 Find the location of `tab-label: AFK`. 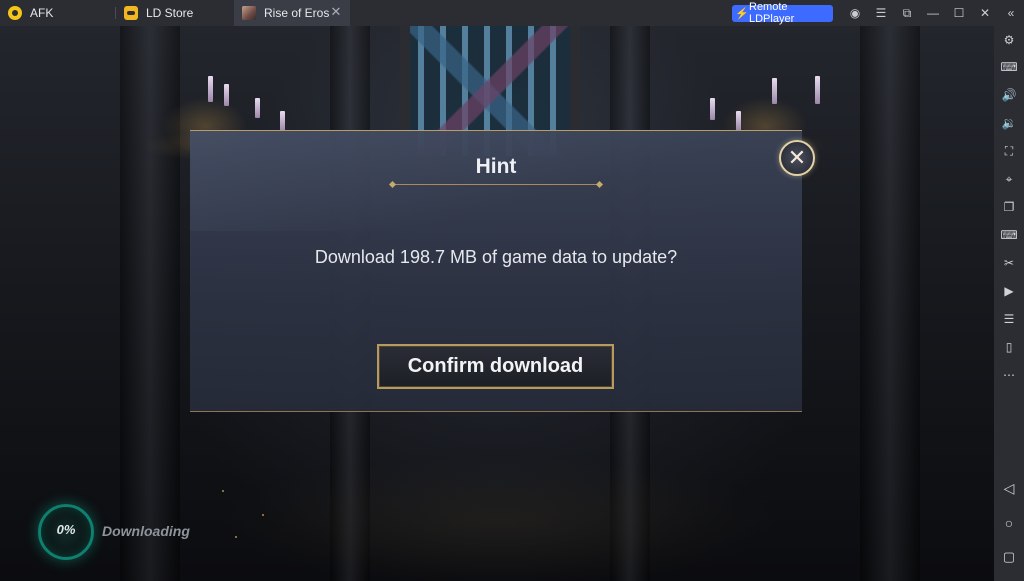

tab-label: AFK is located at coordinates (42, 13).